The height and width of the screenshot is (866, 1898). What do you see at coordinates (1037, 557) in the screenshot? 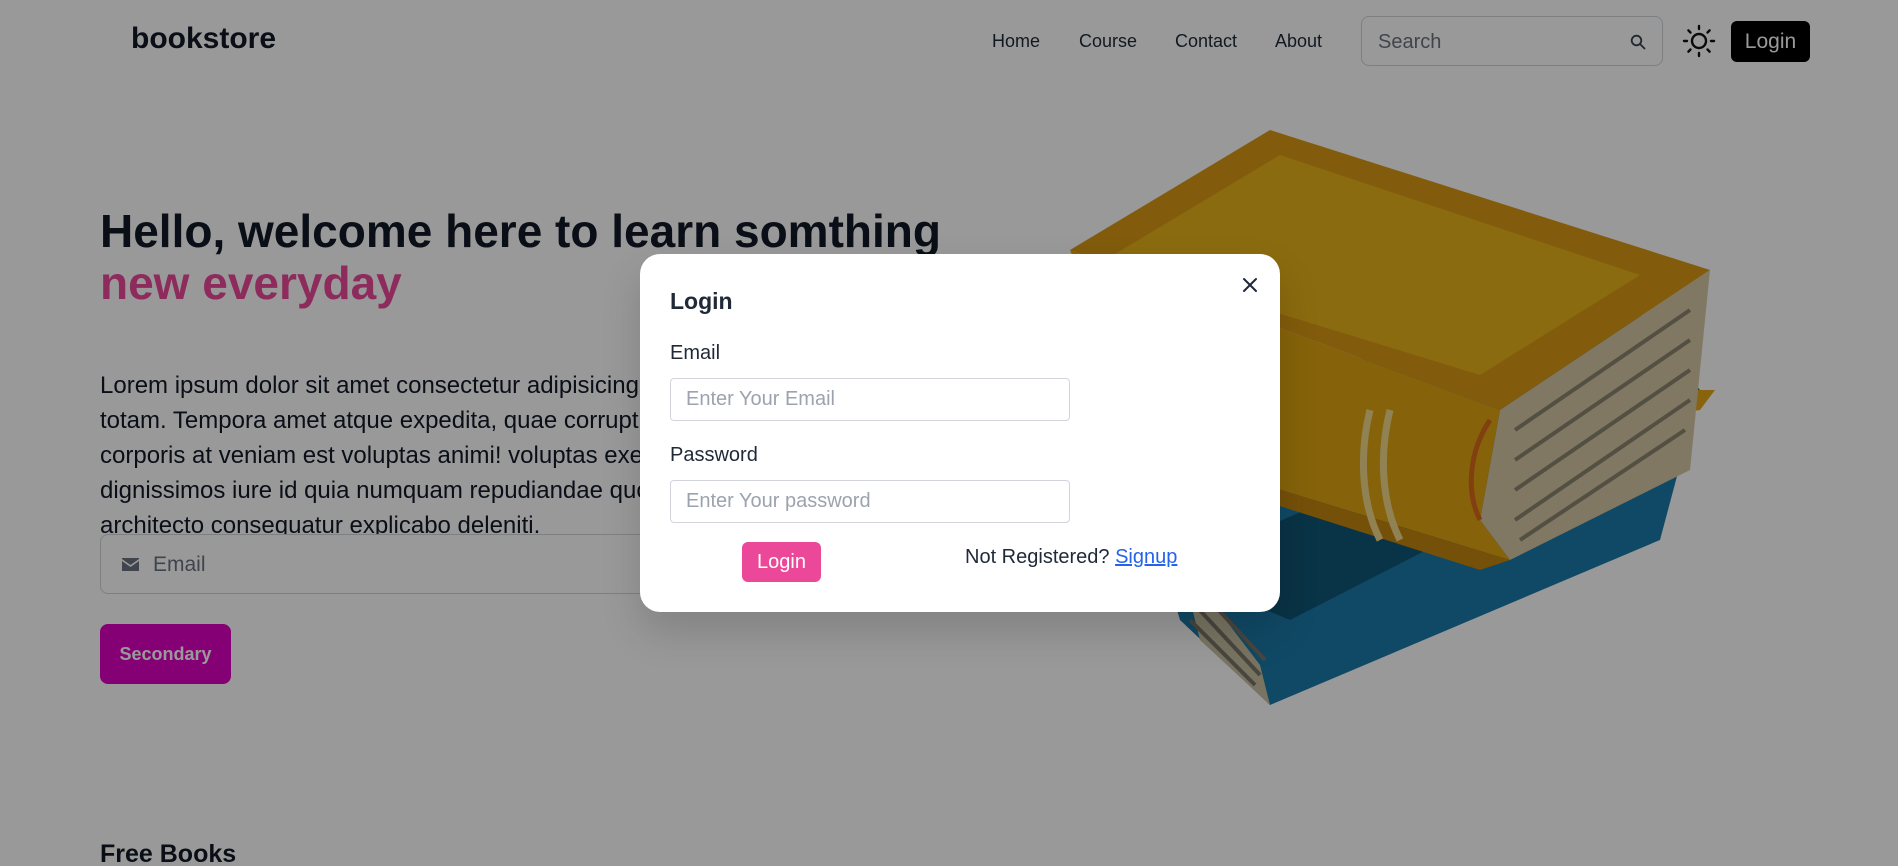
I see `register-text: Not Registered?` at bounding box center [1037, 557].